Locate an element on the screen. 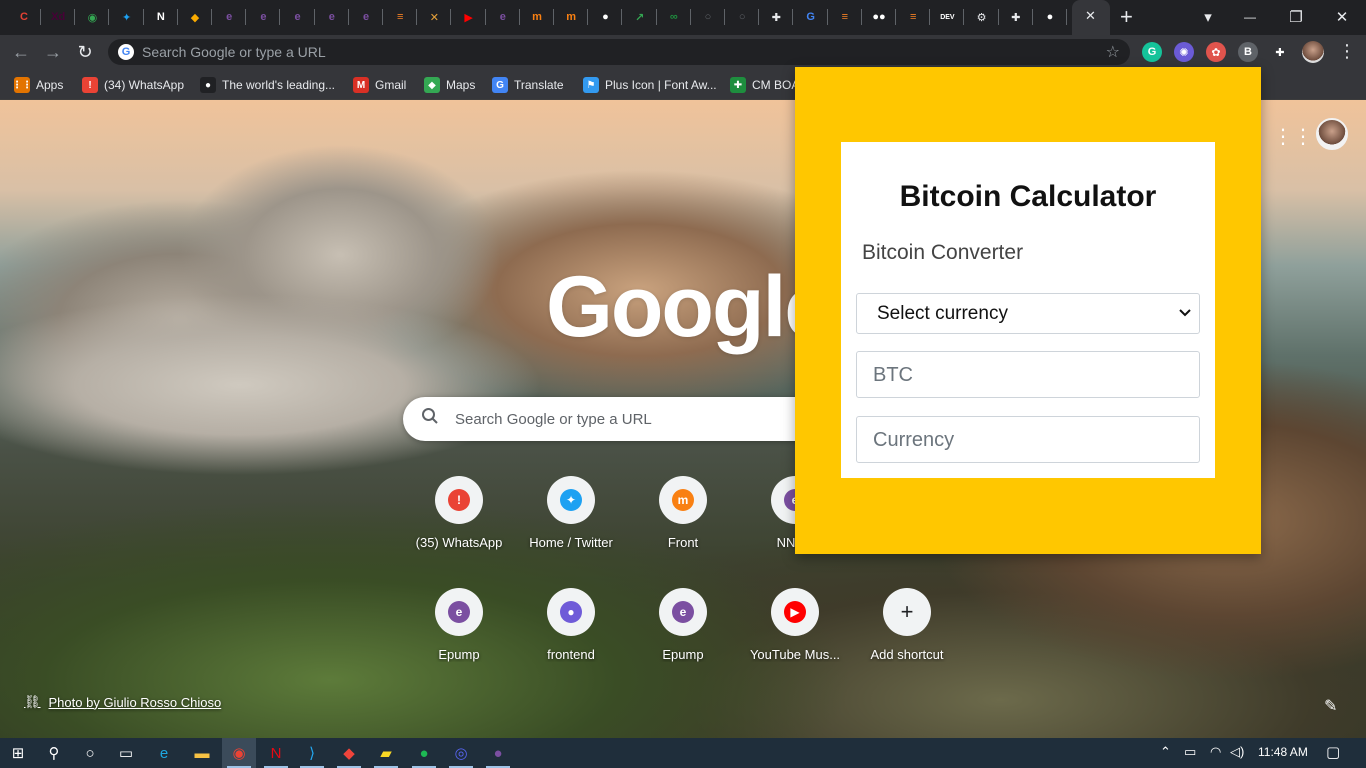  currency-select: Select currency is located at coordinates (1028, 313).